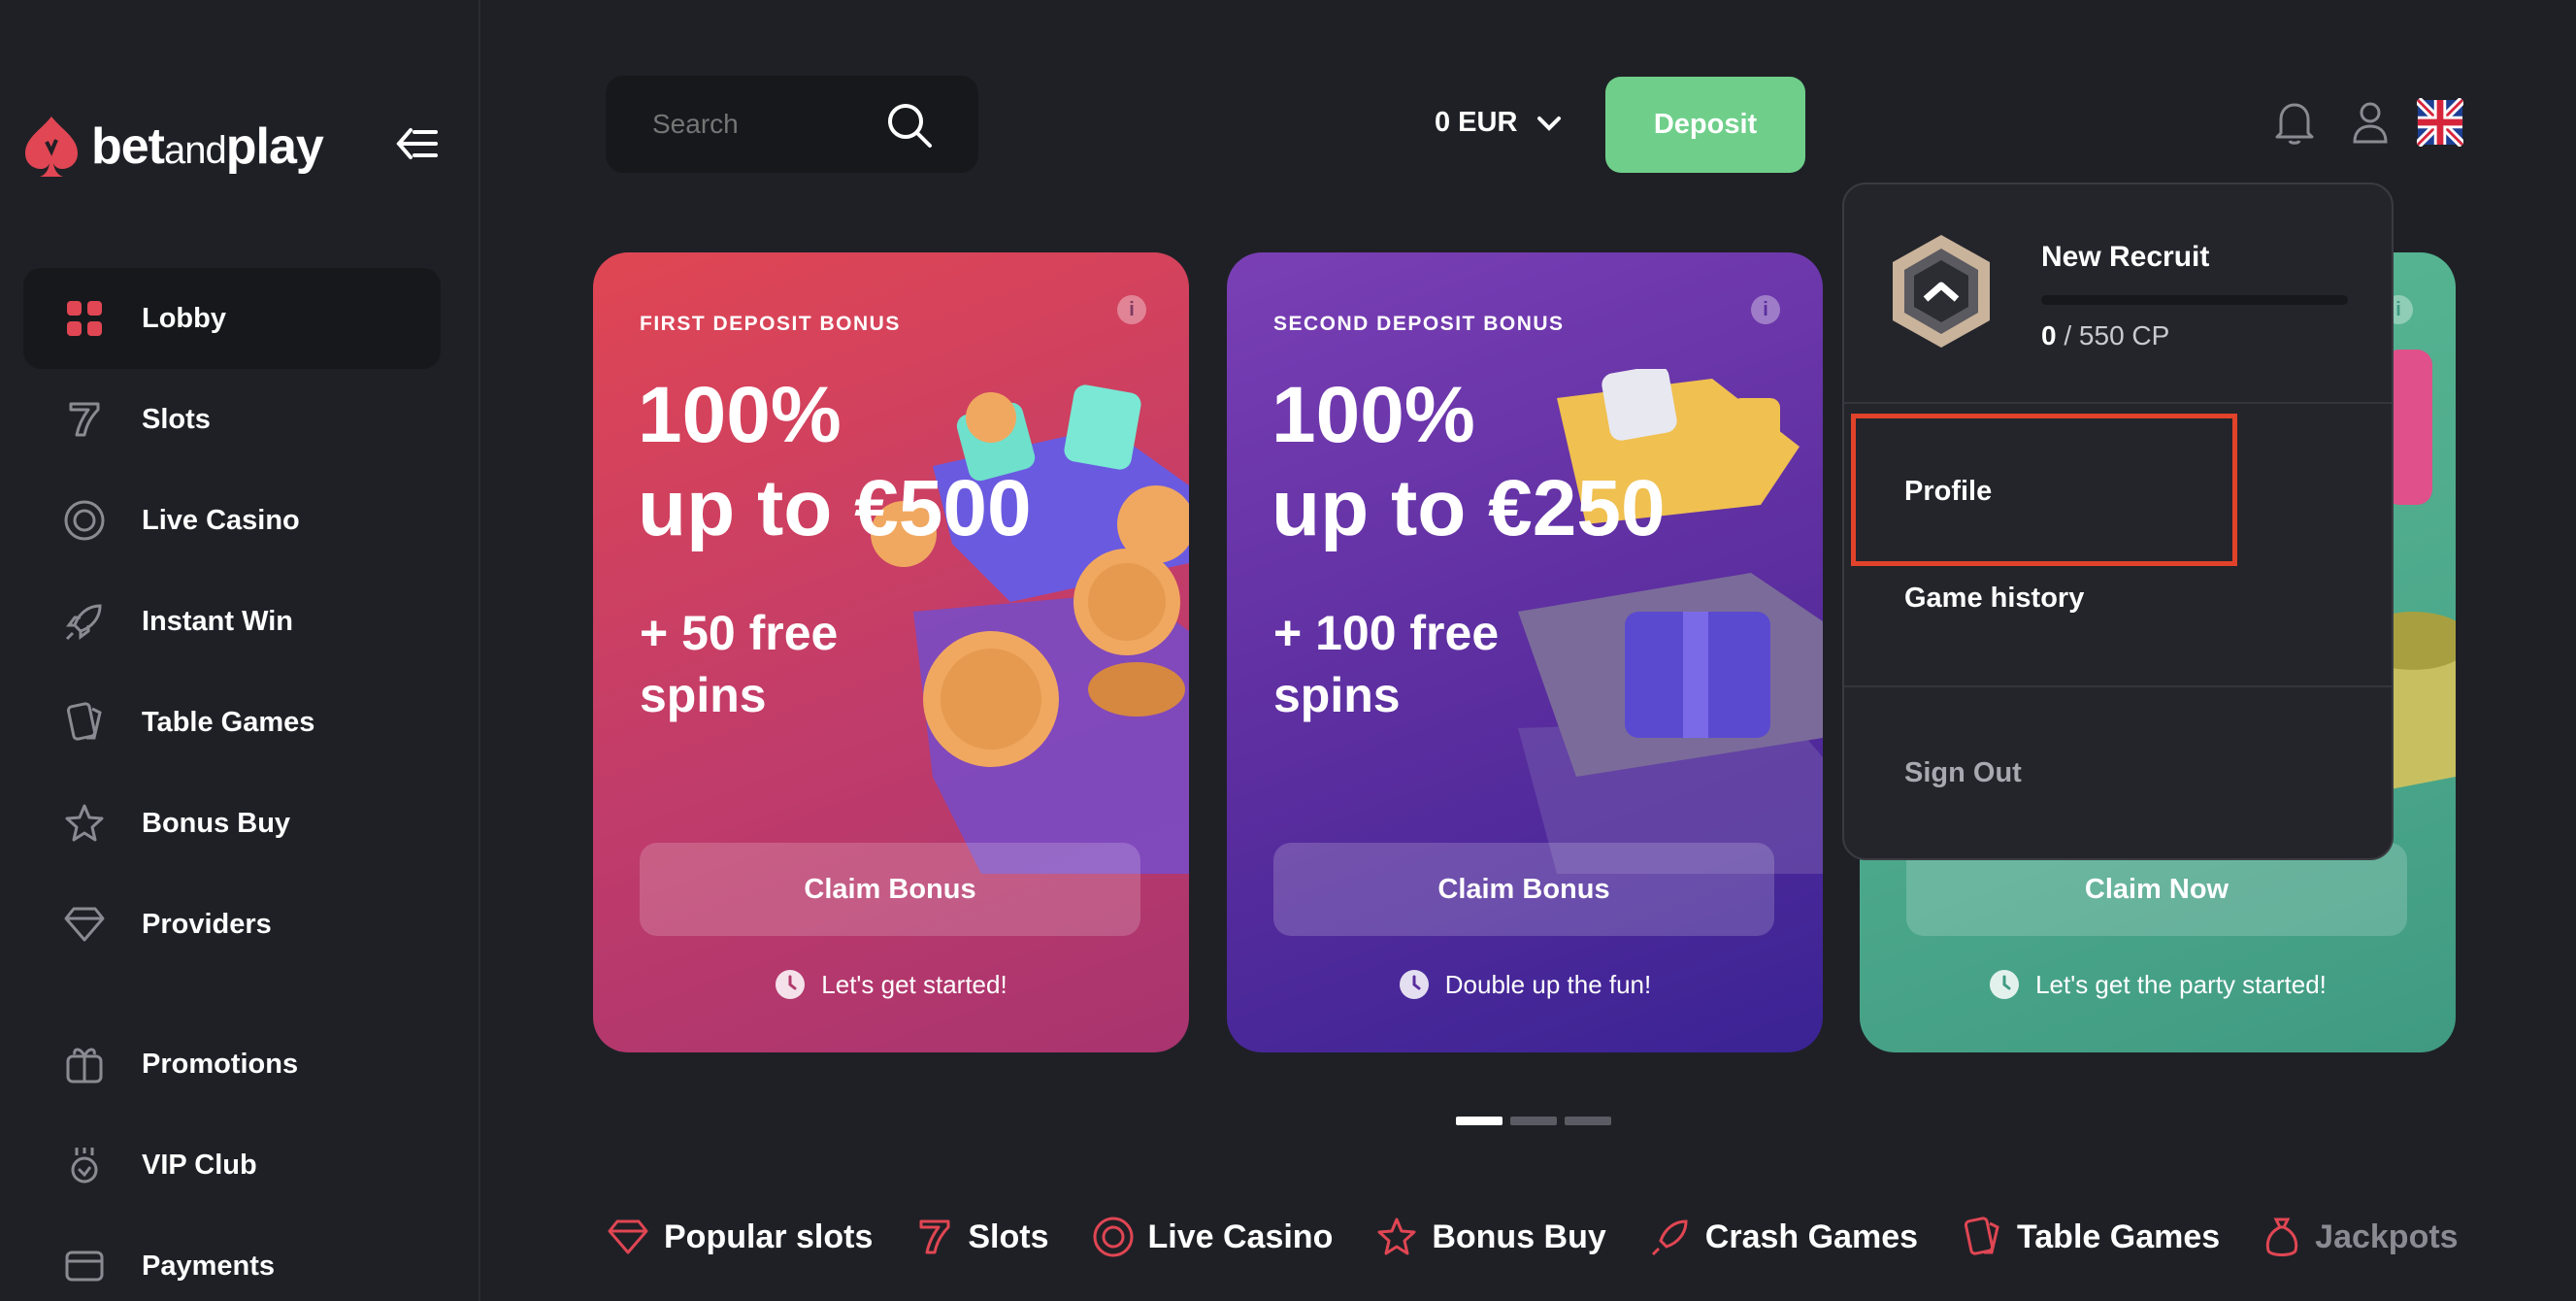  Describe the element at coordinates (1963, 773) in the screenshot. I see `menu-item-sign-out: Sign Out` at that location.